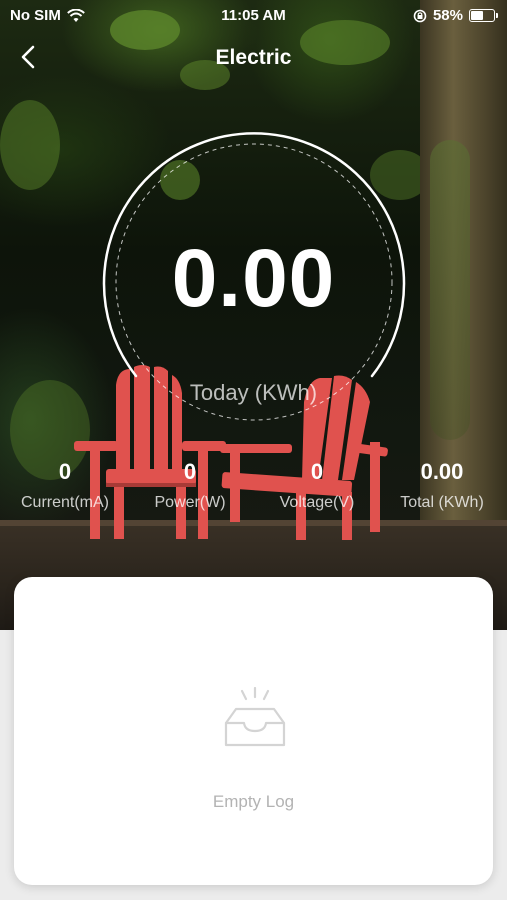  I want to click on stat-total-value: 0.00, so click(442, 471).